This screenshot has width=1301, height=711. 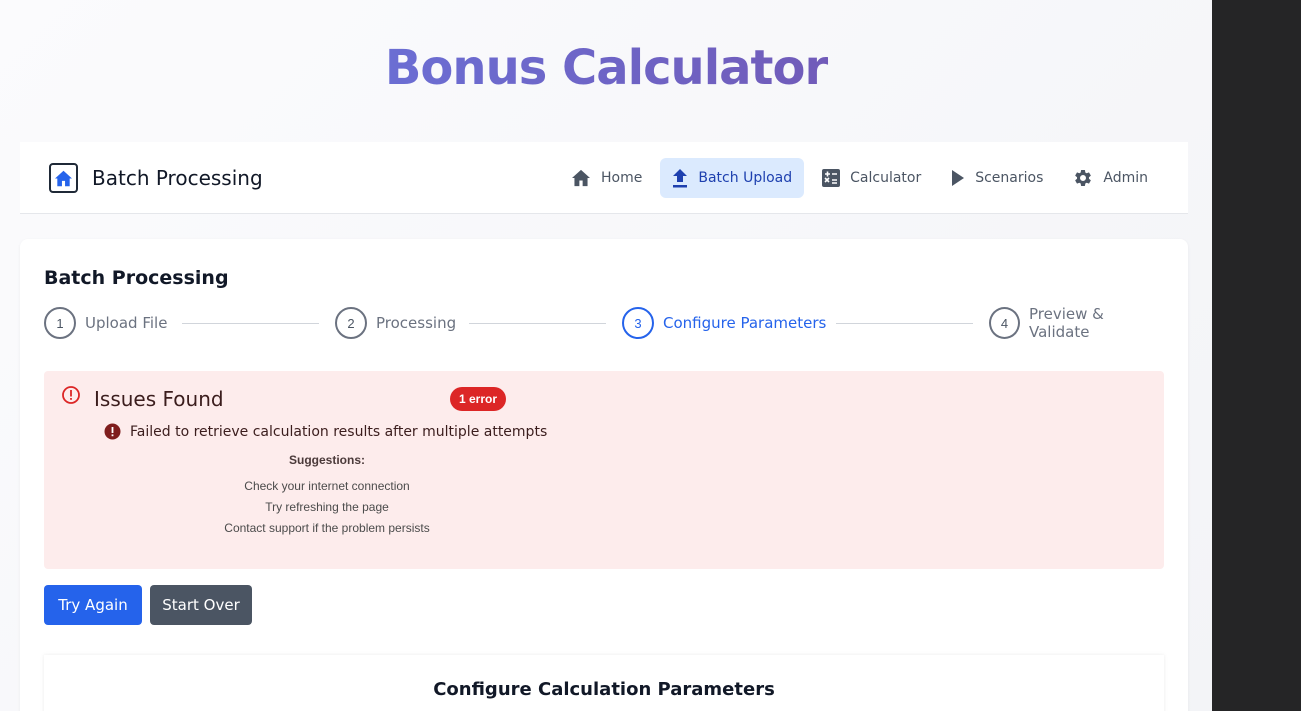 What do you see at coordinates (177, 178) in the screenshot?
I see `brand-label: Batch Processing` at bounding box center [177, 178].